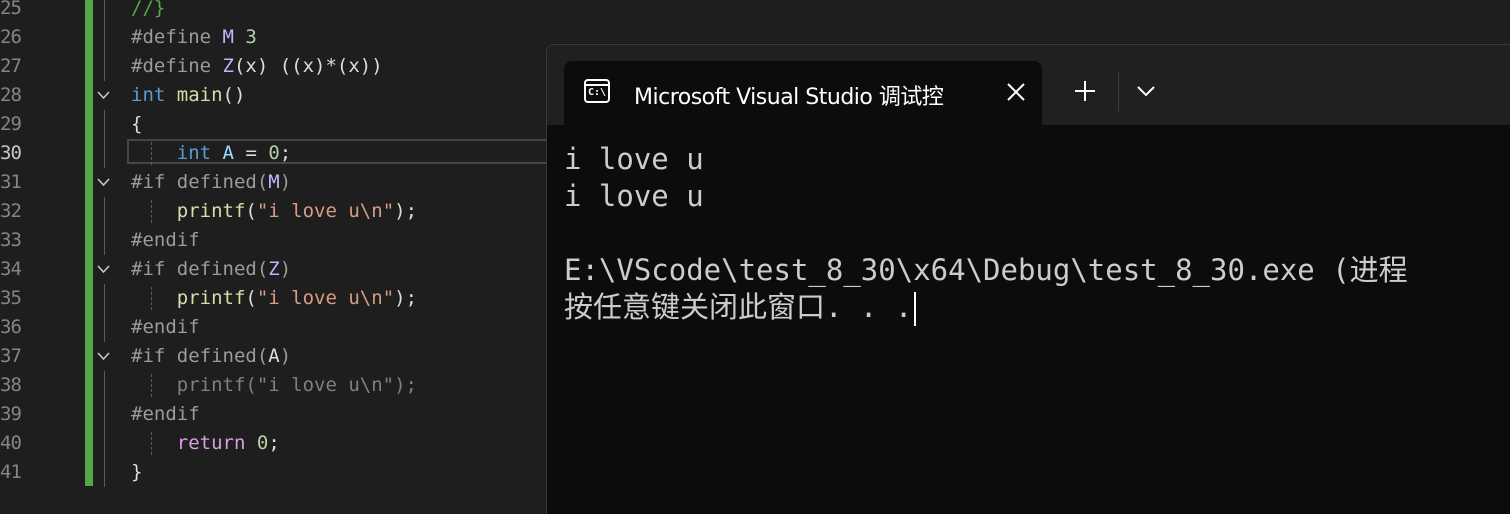  What do you see at coordinates (11, 298) in the screenshot?
I see `line-number: 35` at bounding box center [11, 298].